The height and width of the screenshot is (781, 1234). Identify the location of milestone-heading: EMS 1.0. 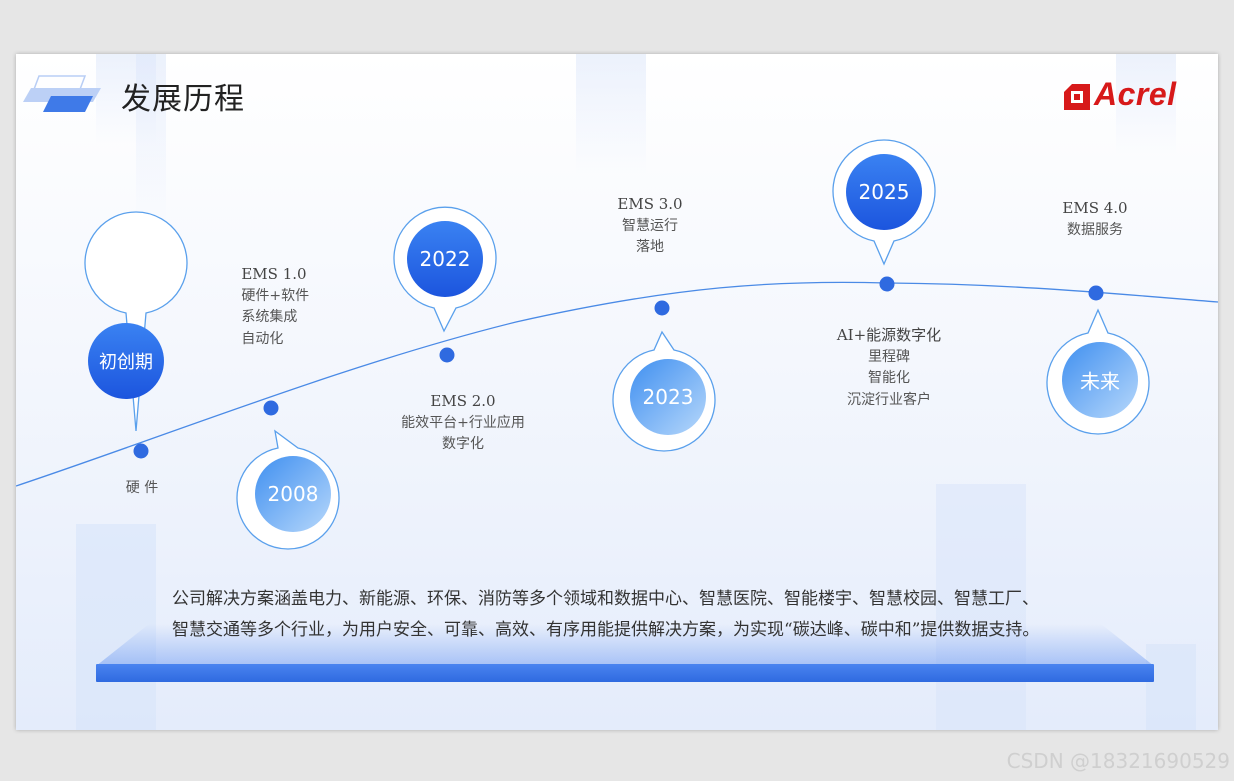
(274, 274).